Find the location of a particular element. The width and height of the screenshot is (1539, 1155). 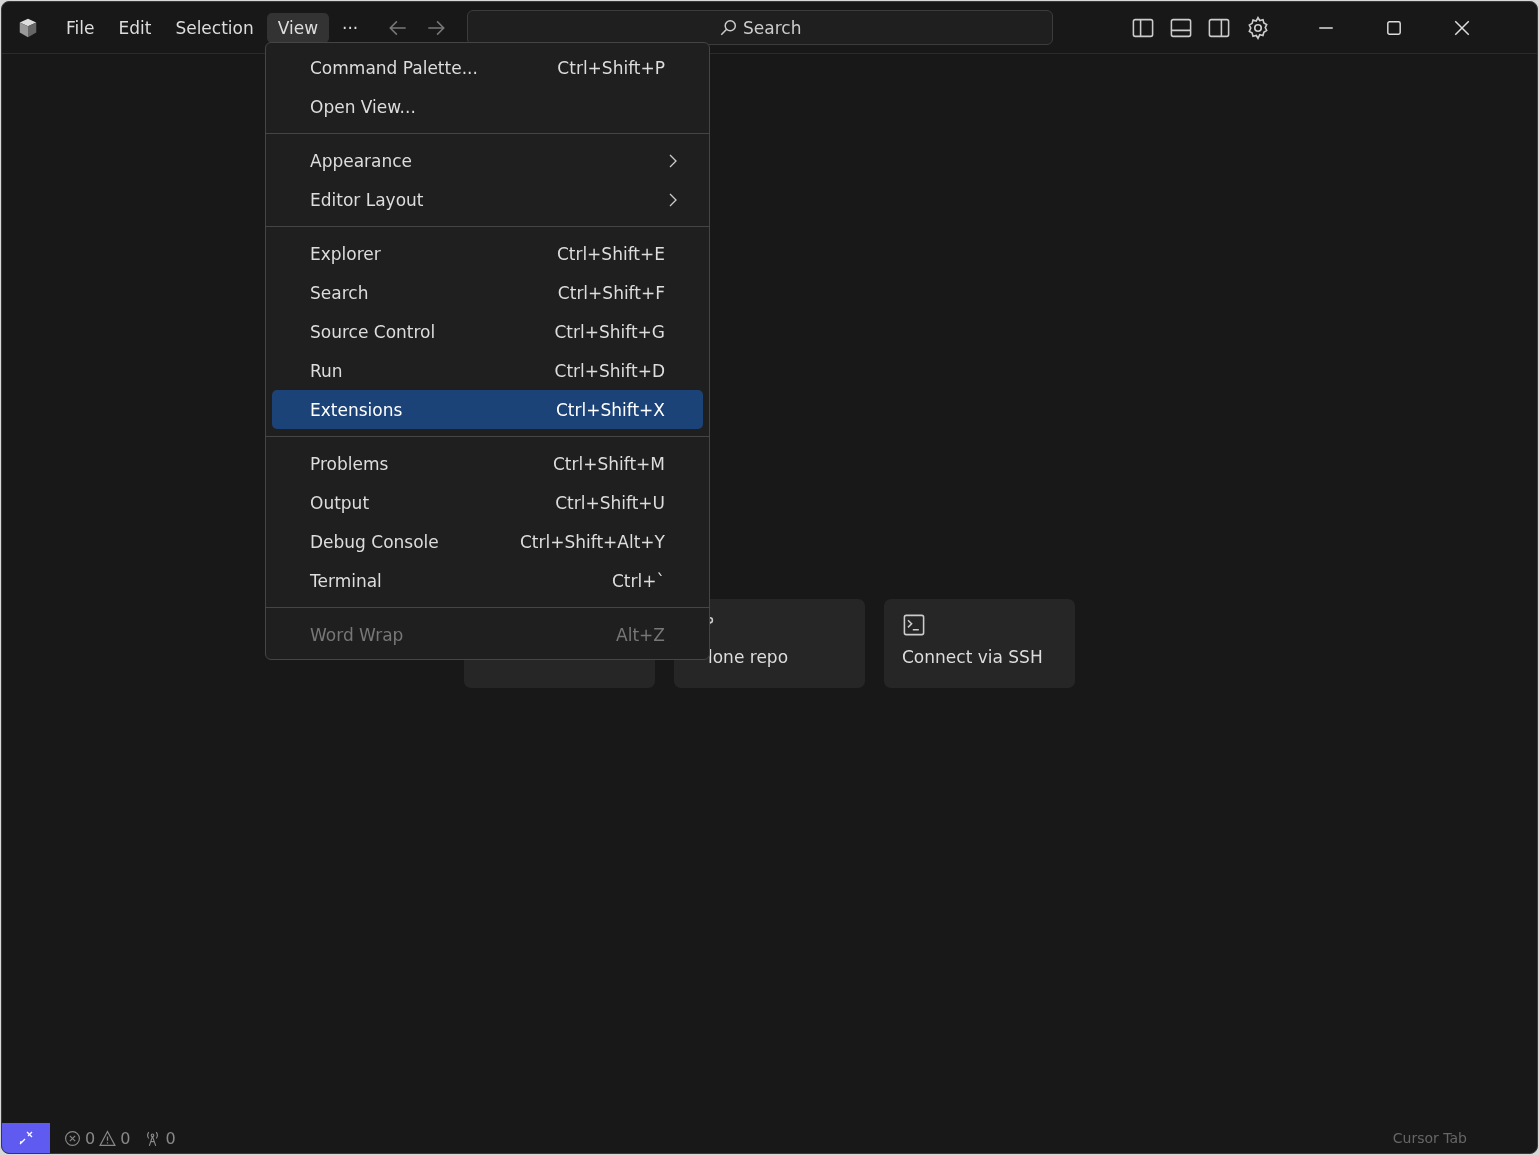

menu-item: Selection is located at coordinates (214, 27).